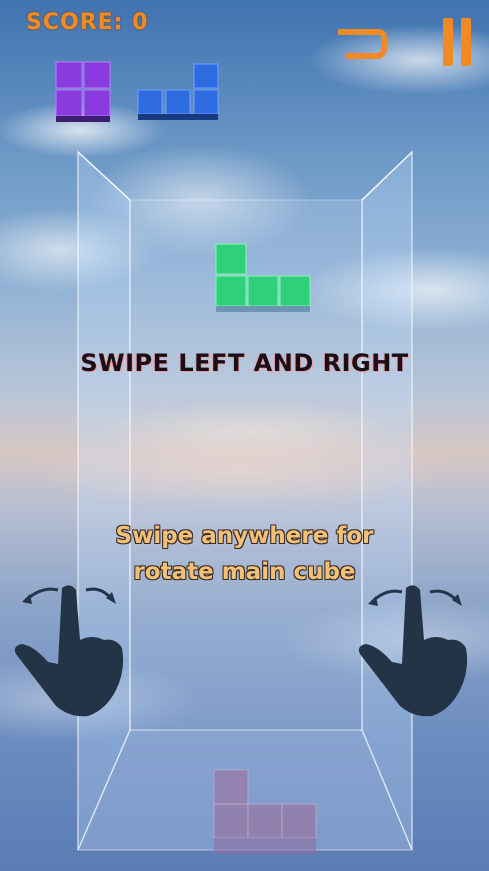 Image resolution: width=489 pixels, height=871 pixels. Describe the element at coordinates (178, 91) in the screenshot. I see `next-piece-blue` at that location.